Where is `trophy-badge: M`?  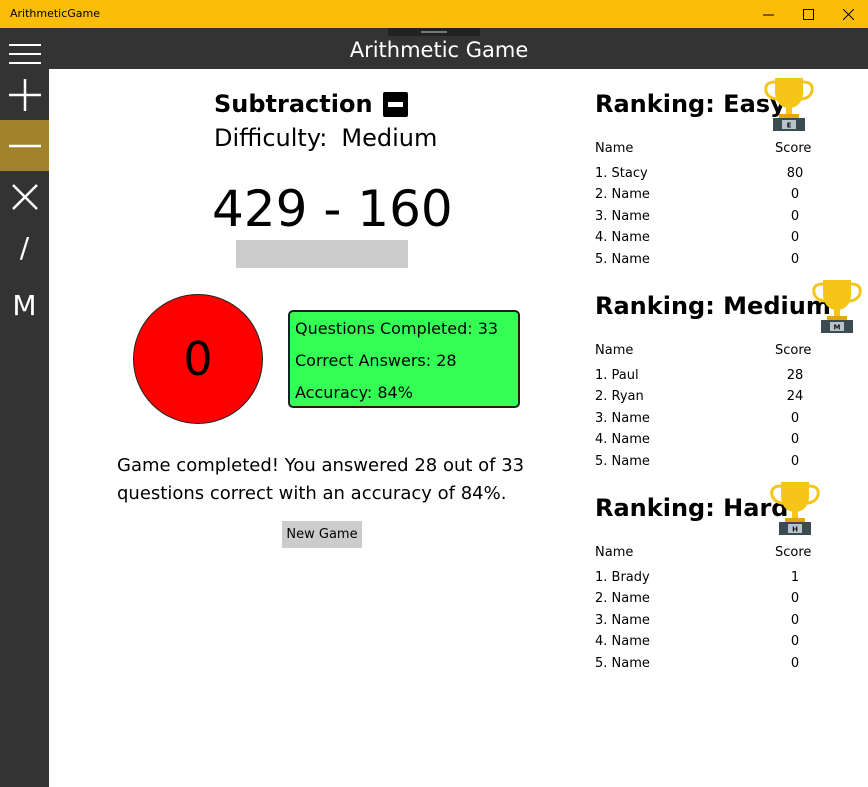 trophy-badge: M is located at coordinates (837, 328).